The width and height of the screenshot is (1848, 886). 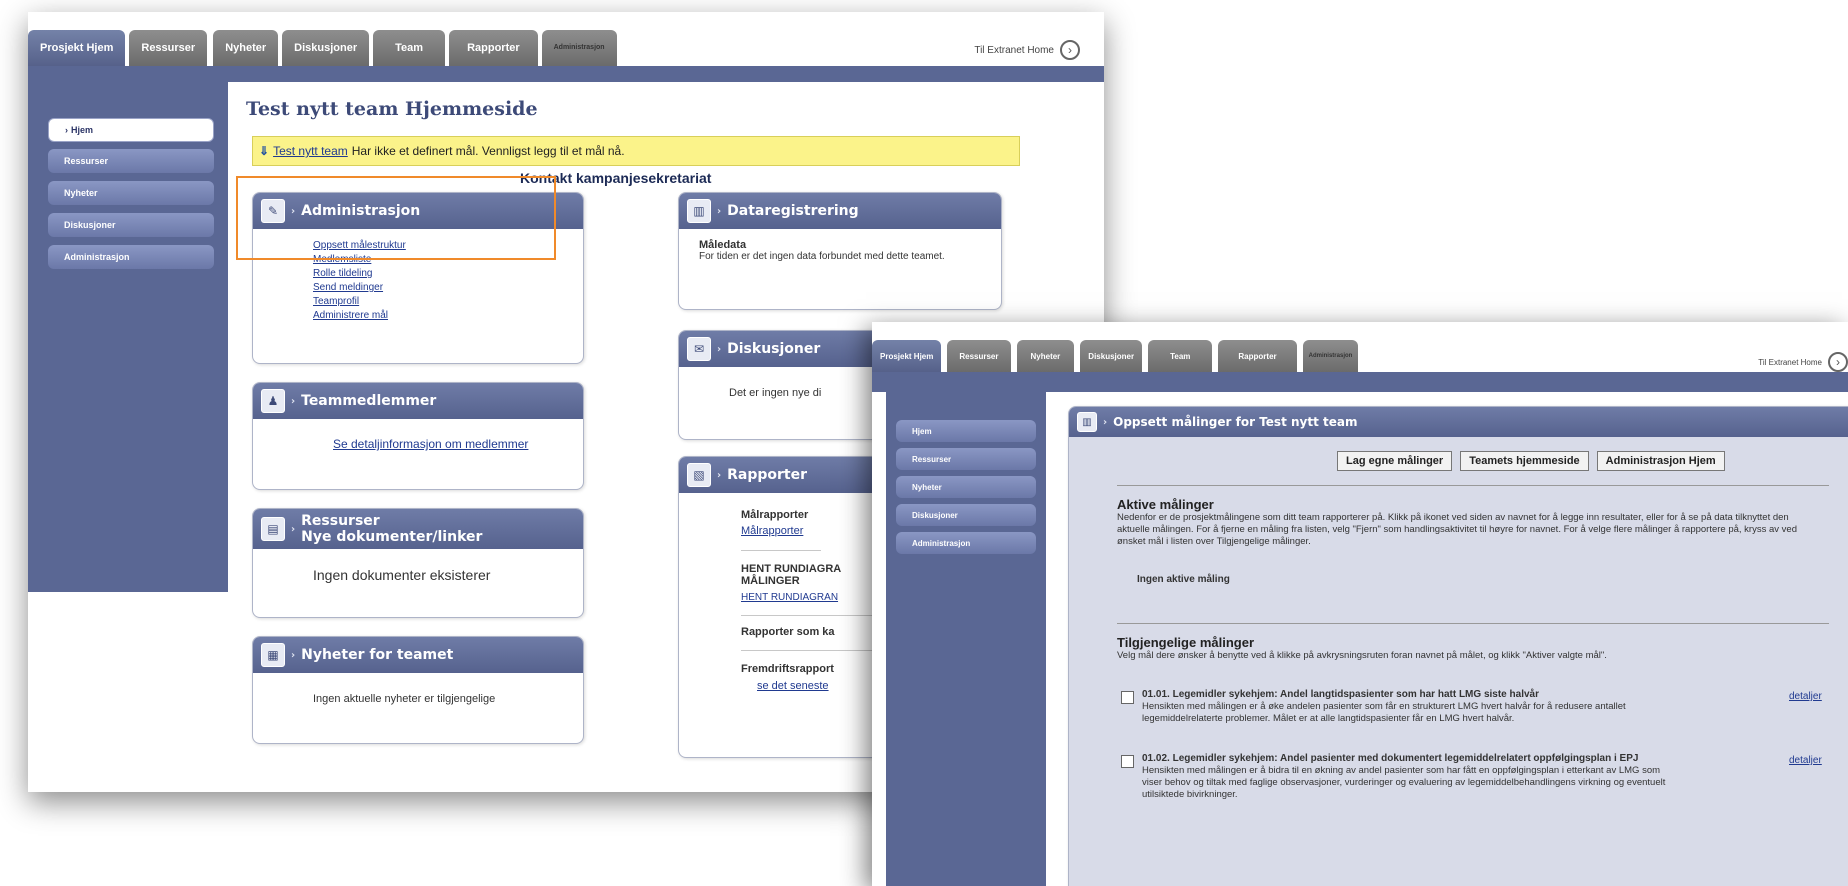 I want to click on no-documents-text: Ingen dokumenter eksisterer, so click(x=402, y=575).